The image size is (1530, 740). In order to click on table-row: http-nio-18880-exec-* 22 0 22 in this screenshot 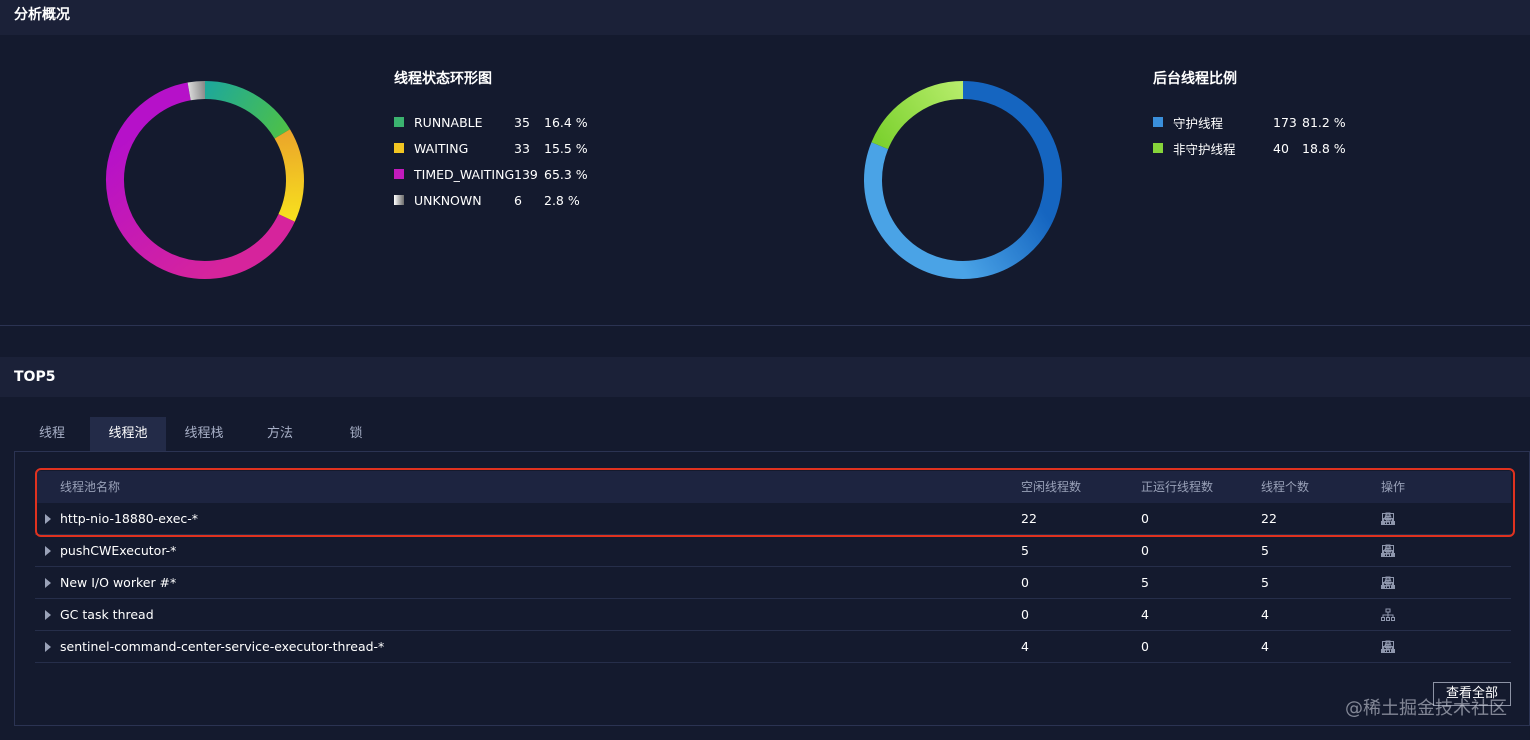, I will do `click(773, 519)`.